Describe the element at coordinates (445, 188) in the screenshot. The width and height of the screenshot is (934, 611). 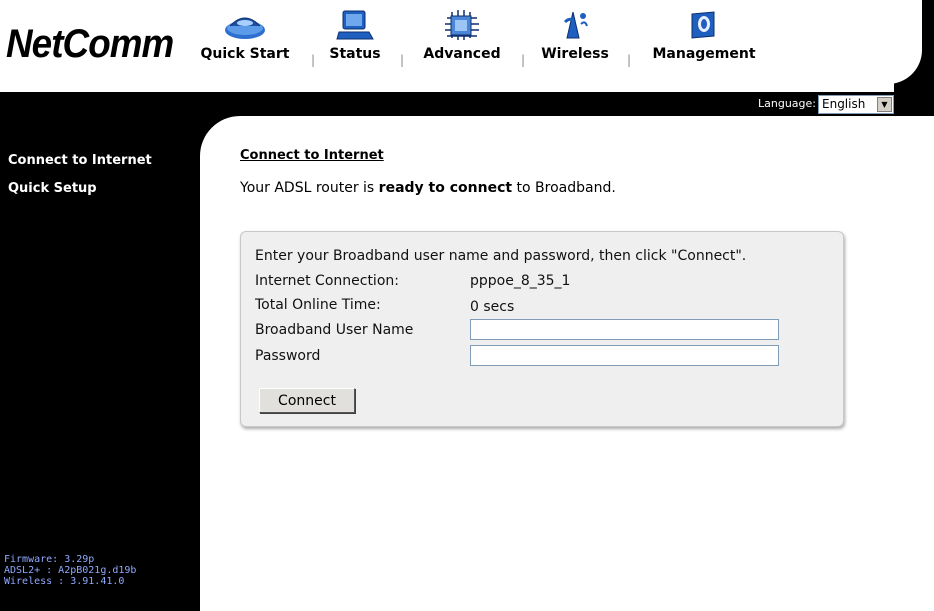
I see `status-emphasis: ready to connect` at that location.